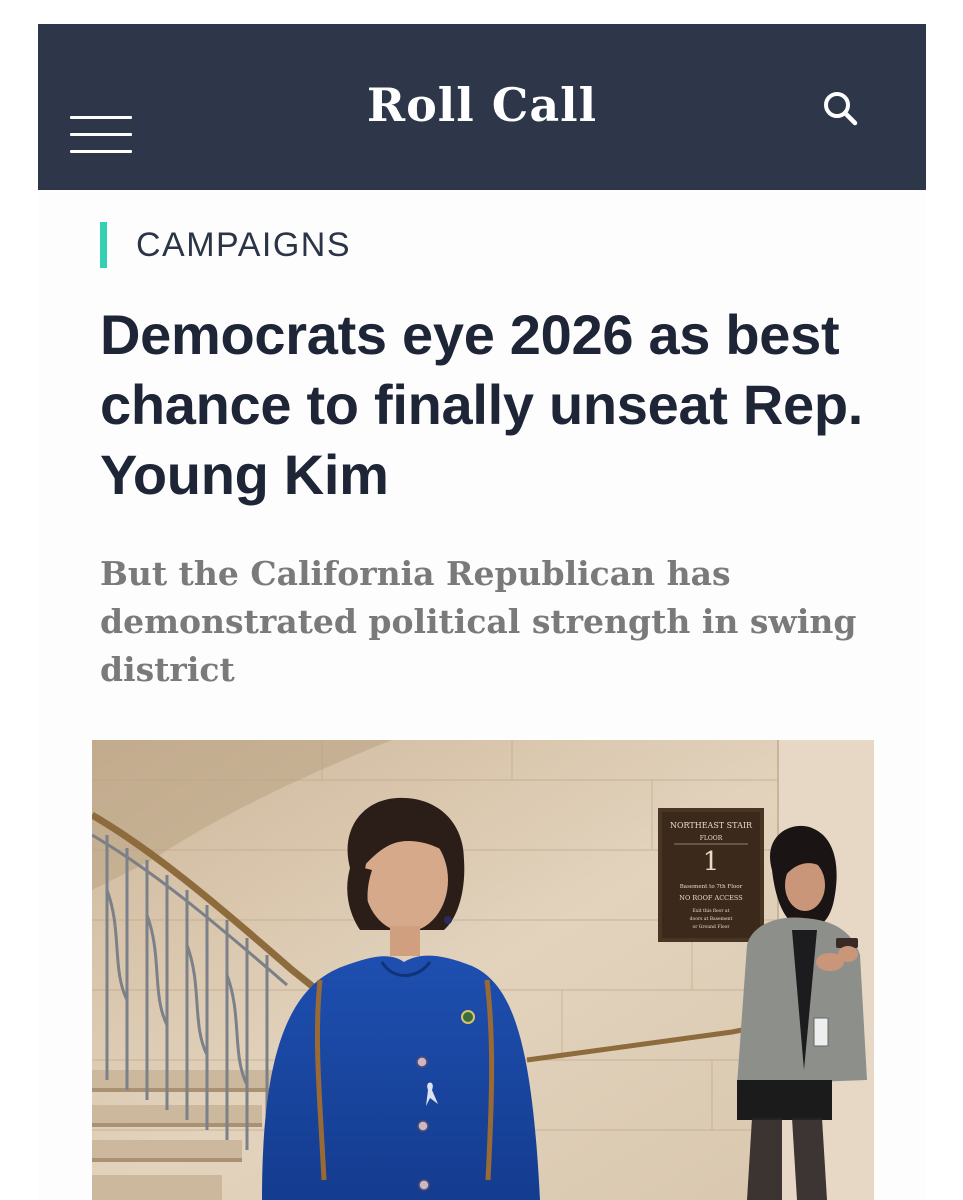  Describe the element at coordinates (482, 105) in the screenshot. I see `site-logo: Roll Call` at that location.